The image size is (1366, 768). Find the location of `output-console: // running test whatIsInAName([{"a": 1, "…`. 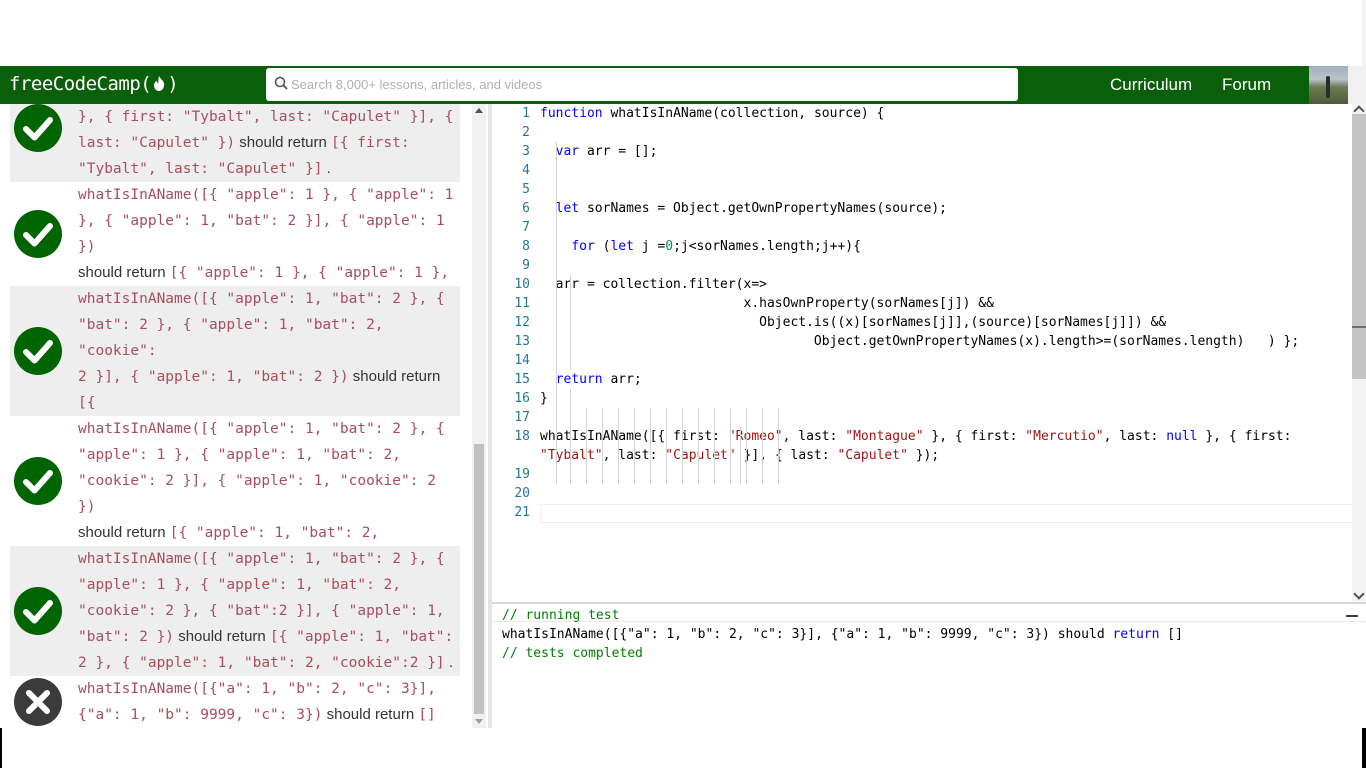

output-console: // running test whatIsInAName([{"a": 1, "… is located at coordinates (929, 665).